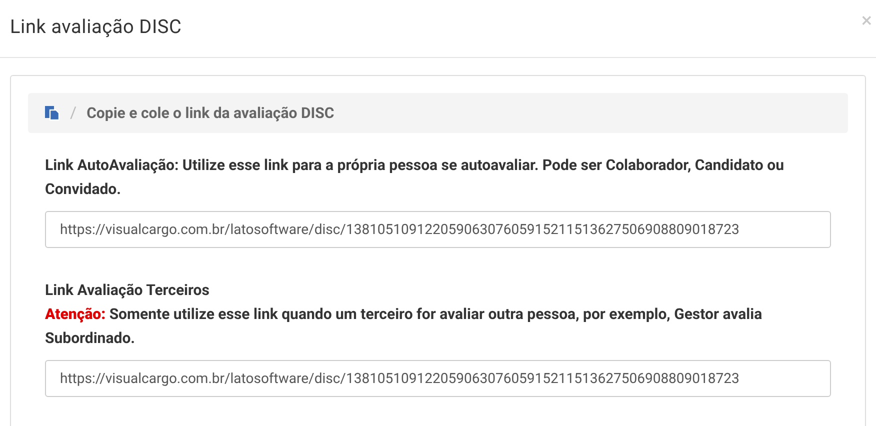 Image resolution: width=876 pixels, height=426 pixels. What do you see at coordinates (127, 290) in the screenshot?
I see `field-label: Link Avaliação Terceiros` at bounding box center [127, 290].